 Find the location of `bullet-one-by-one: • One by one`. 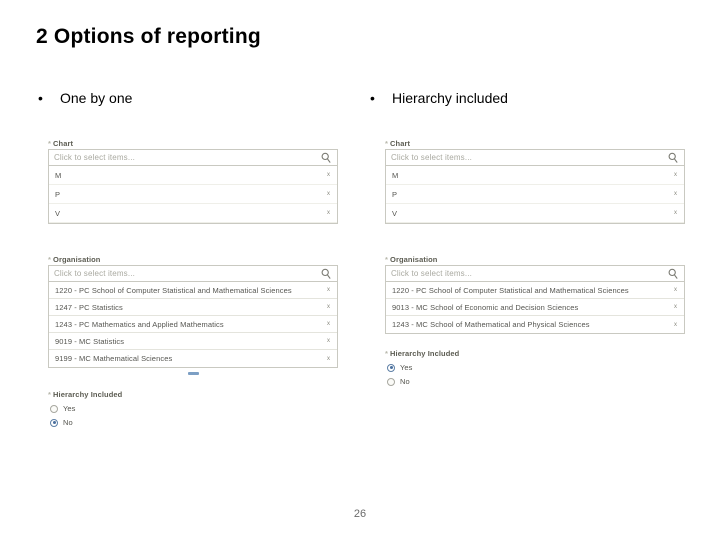

bullet-one-by-one: • One by one is located at coordinates (85, 98).